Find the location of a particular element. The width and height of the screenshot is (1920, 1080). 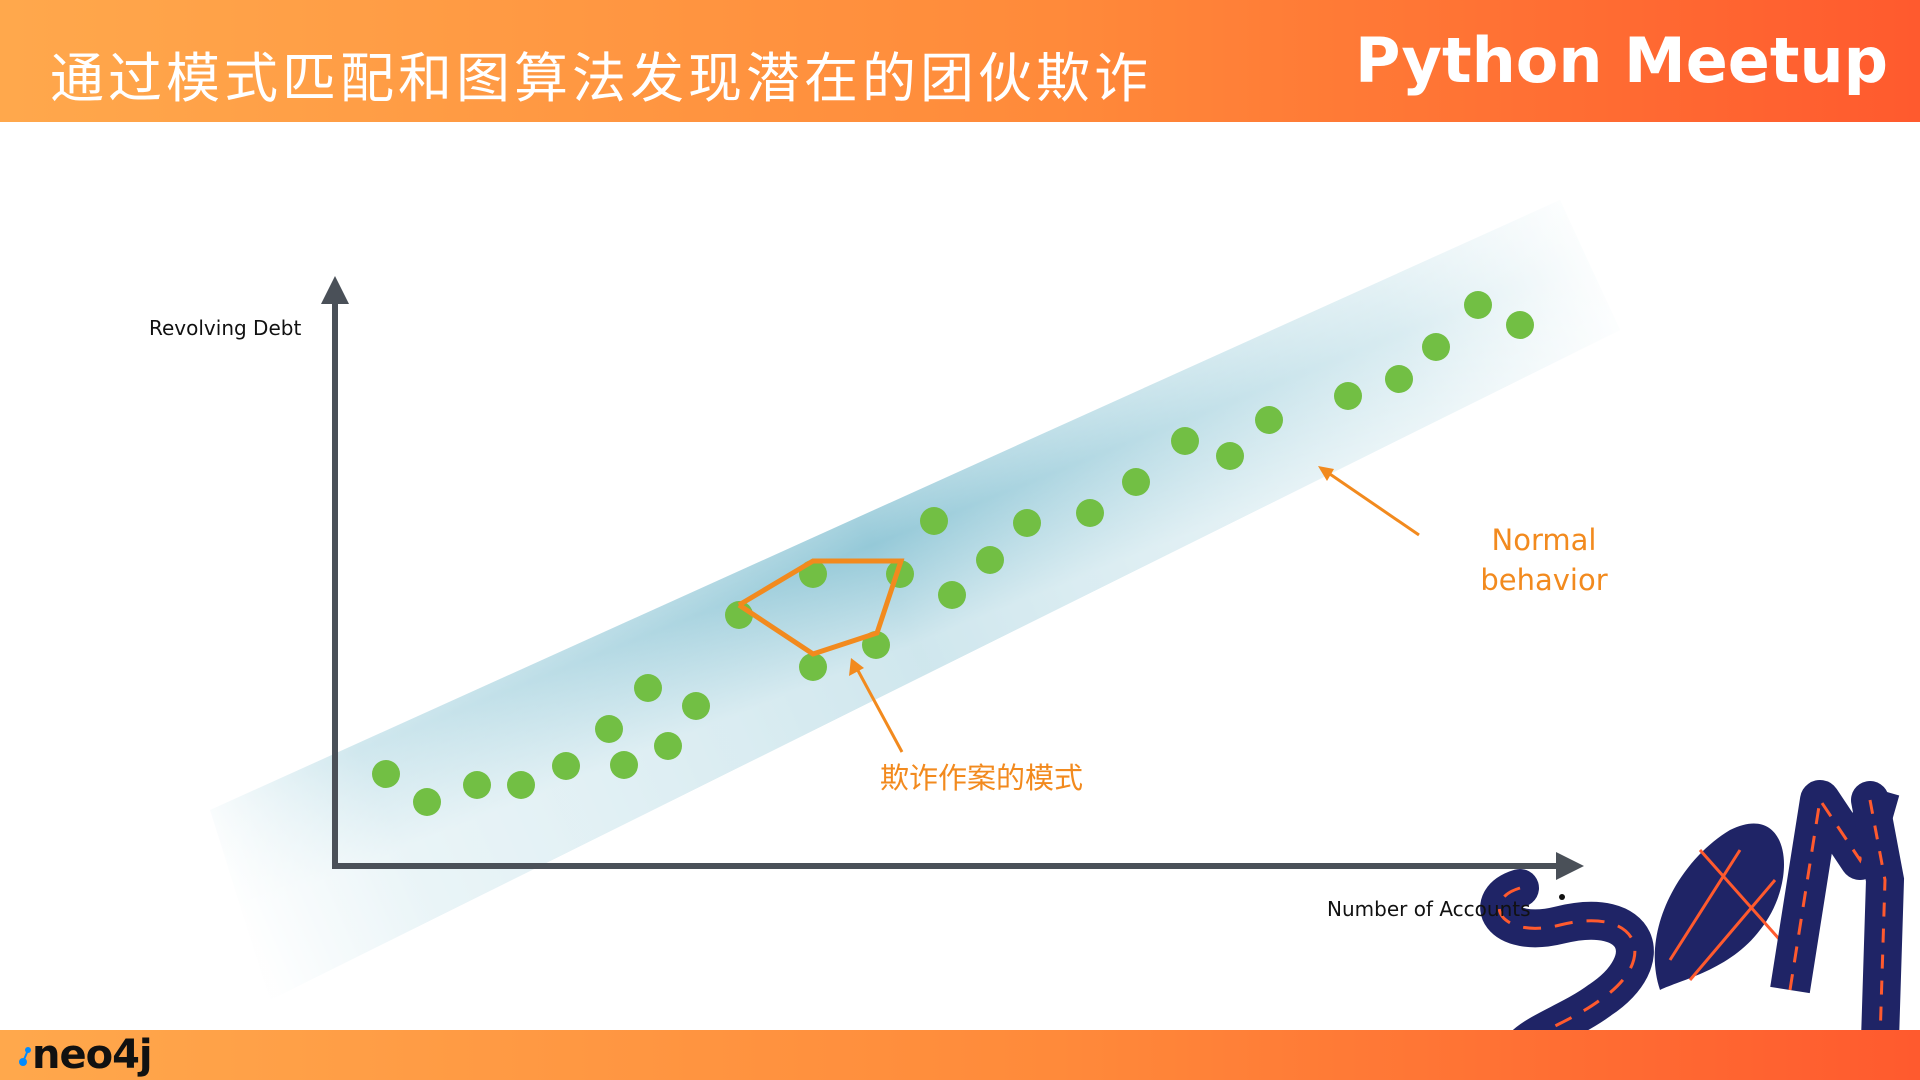

x-axis-label: Number of Accounts is located at coordinates (1429, 909).